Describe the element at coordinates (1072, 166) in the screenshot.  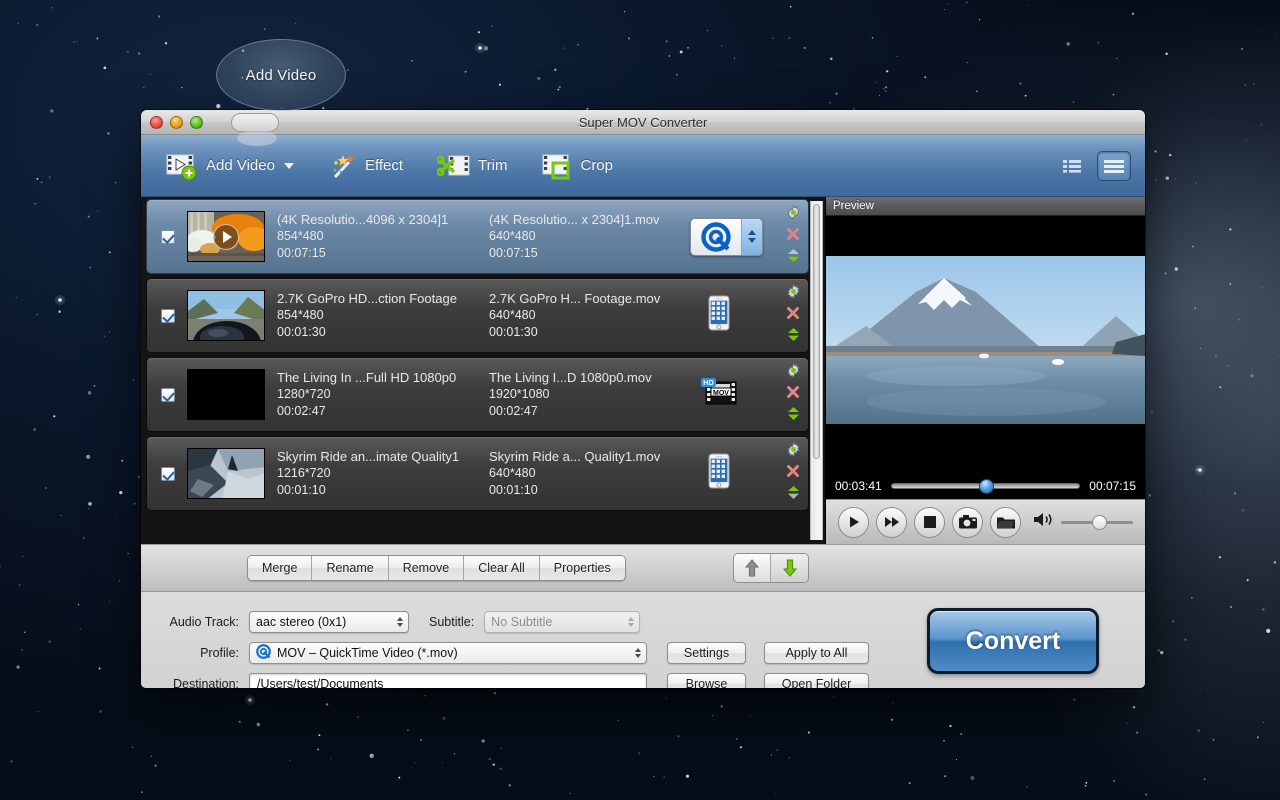
I see `list-view-button` at that location.